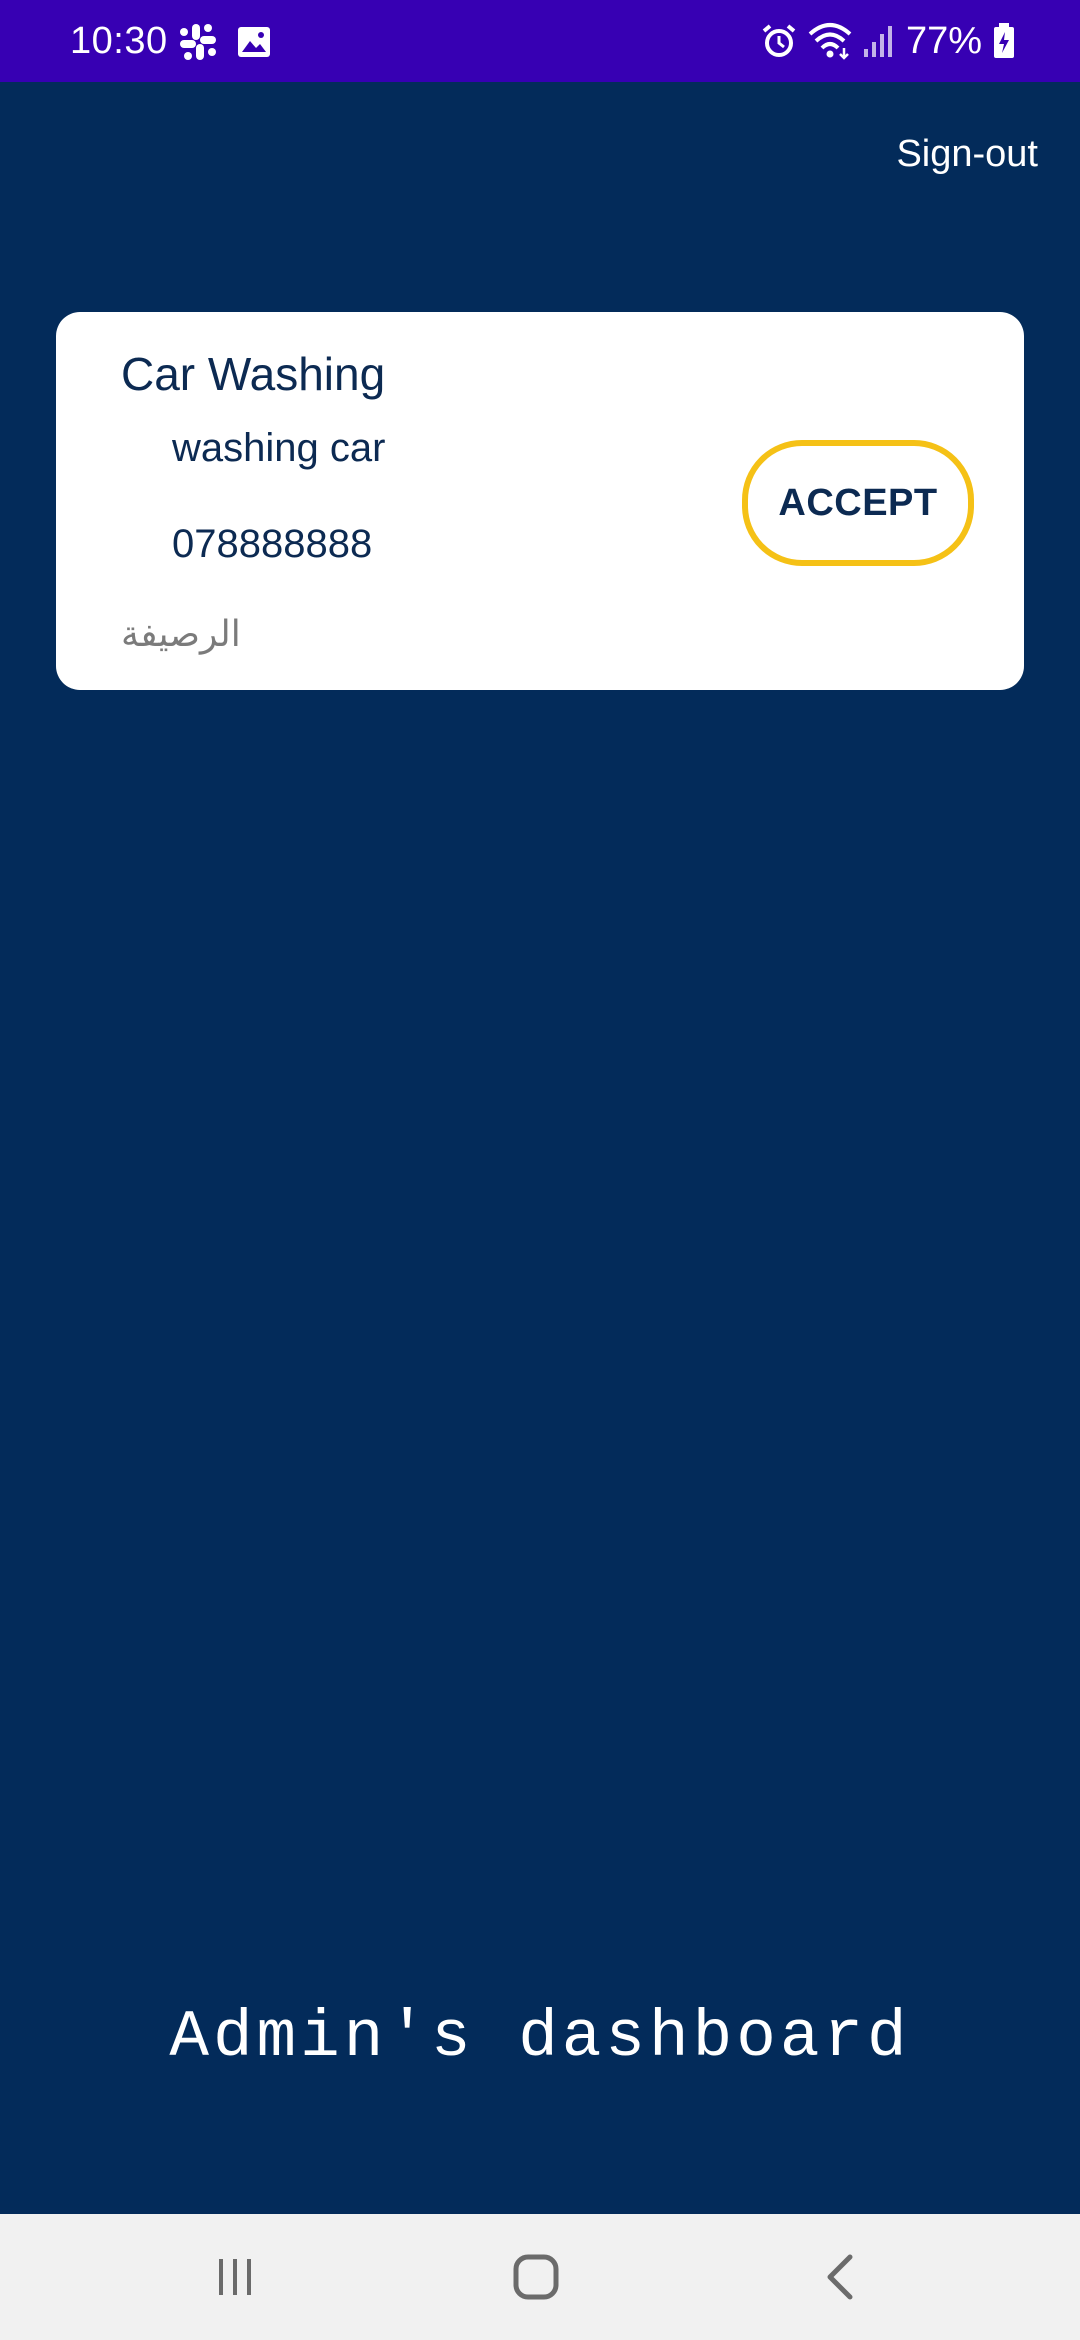 The width and height of the screenshot is (1080, 2340). Describe the element at coordinates (272, 544) in the screenshot. I see `phone-number: 078888888` at that location.